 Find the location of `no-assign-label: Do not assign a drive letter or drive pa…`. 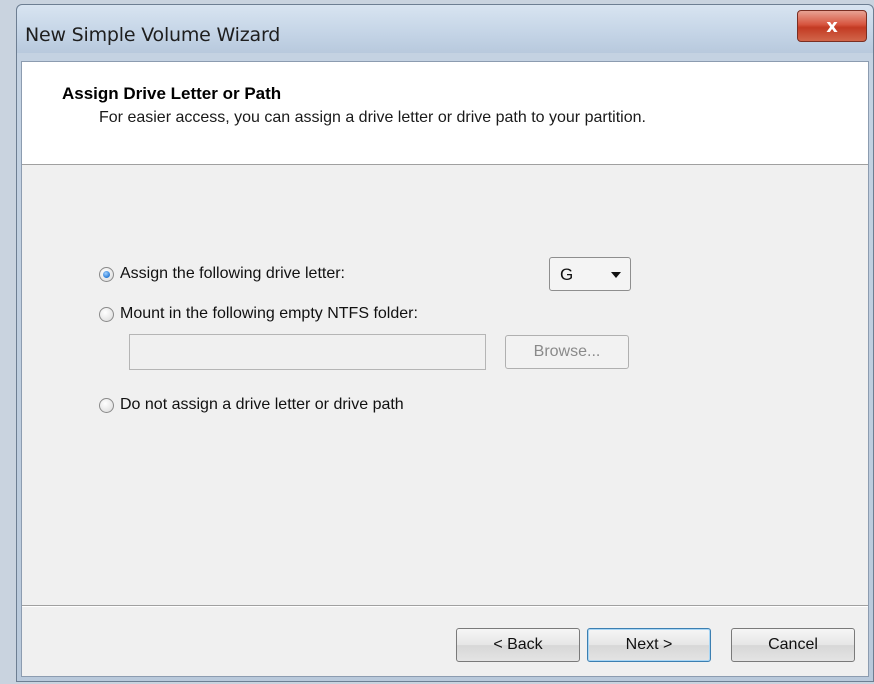

no-assign-label: Do not assign a drive letter or drive pa… is located at coordinates (262, 404).